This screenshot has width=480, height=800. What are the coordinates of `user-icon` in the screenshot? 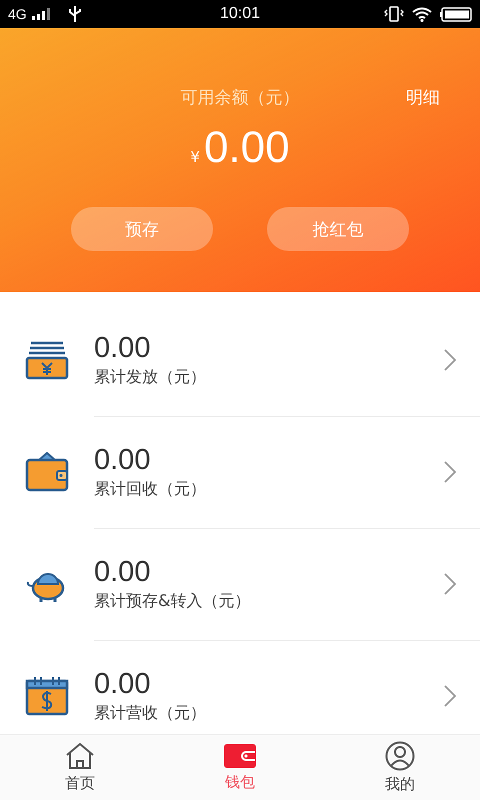 It's located at (400, 756).